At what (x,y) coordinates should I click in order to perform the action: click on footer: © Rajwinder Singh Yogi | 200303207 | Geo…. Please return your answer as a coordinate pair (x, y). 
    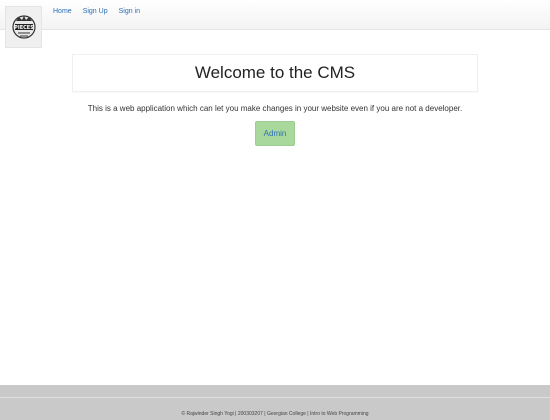
    Looking at the image, I should click on (275, 402).